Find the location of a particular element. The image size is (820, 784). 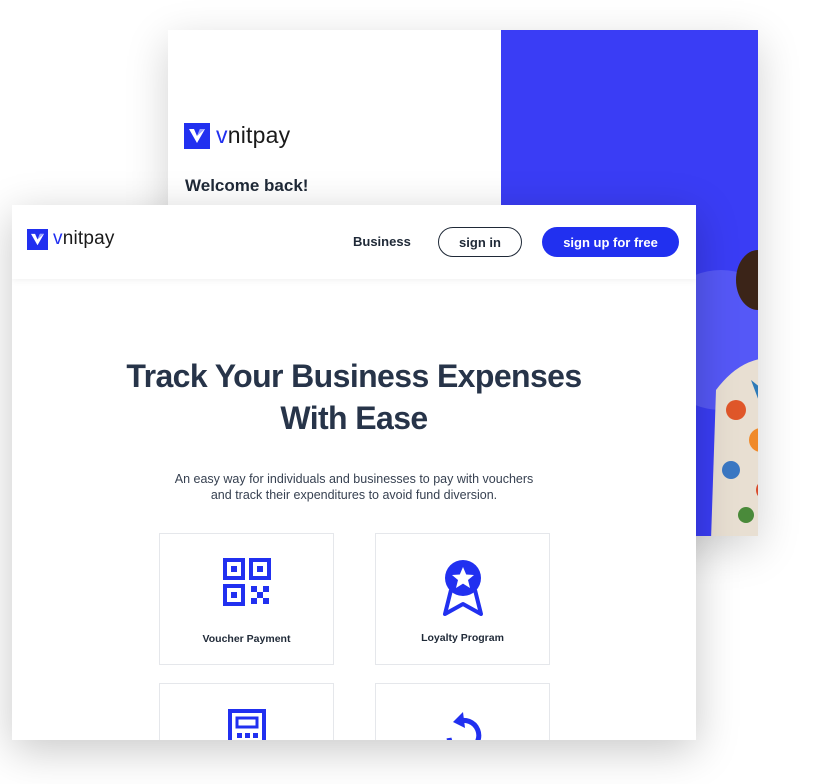

person-illustration is located at coordinates (734, 393).